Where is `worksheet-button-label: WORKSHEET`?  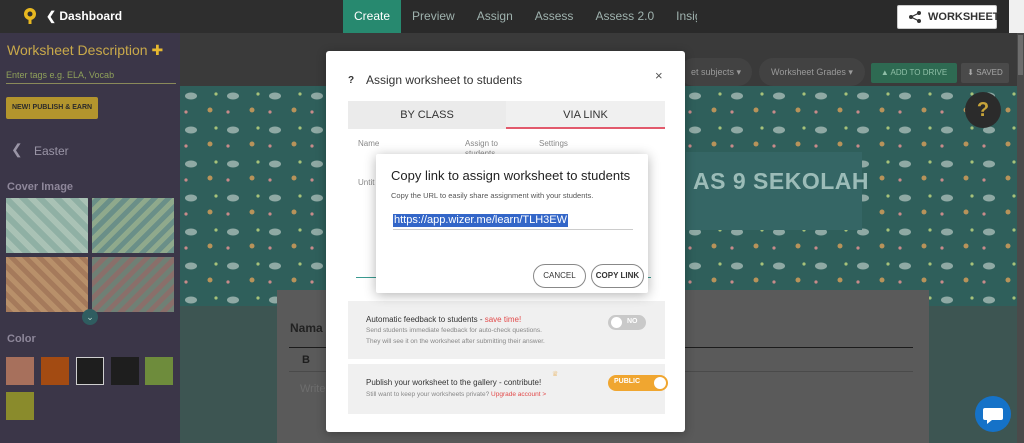
worksheet-button-label: WORKSHEET is located at coordinates (964, 17).